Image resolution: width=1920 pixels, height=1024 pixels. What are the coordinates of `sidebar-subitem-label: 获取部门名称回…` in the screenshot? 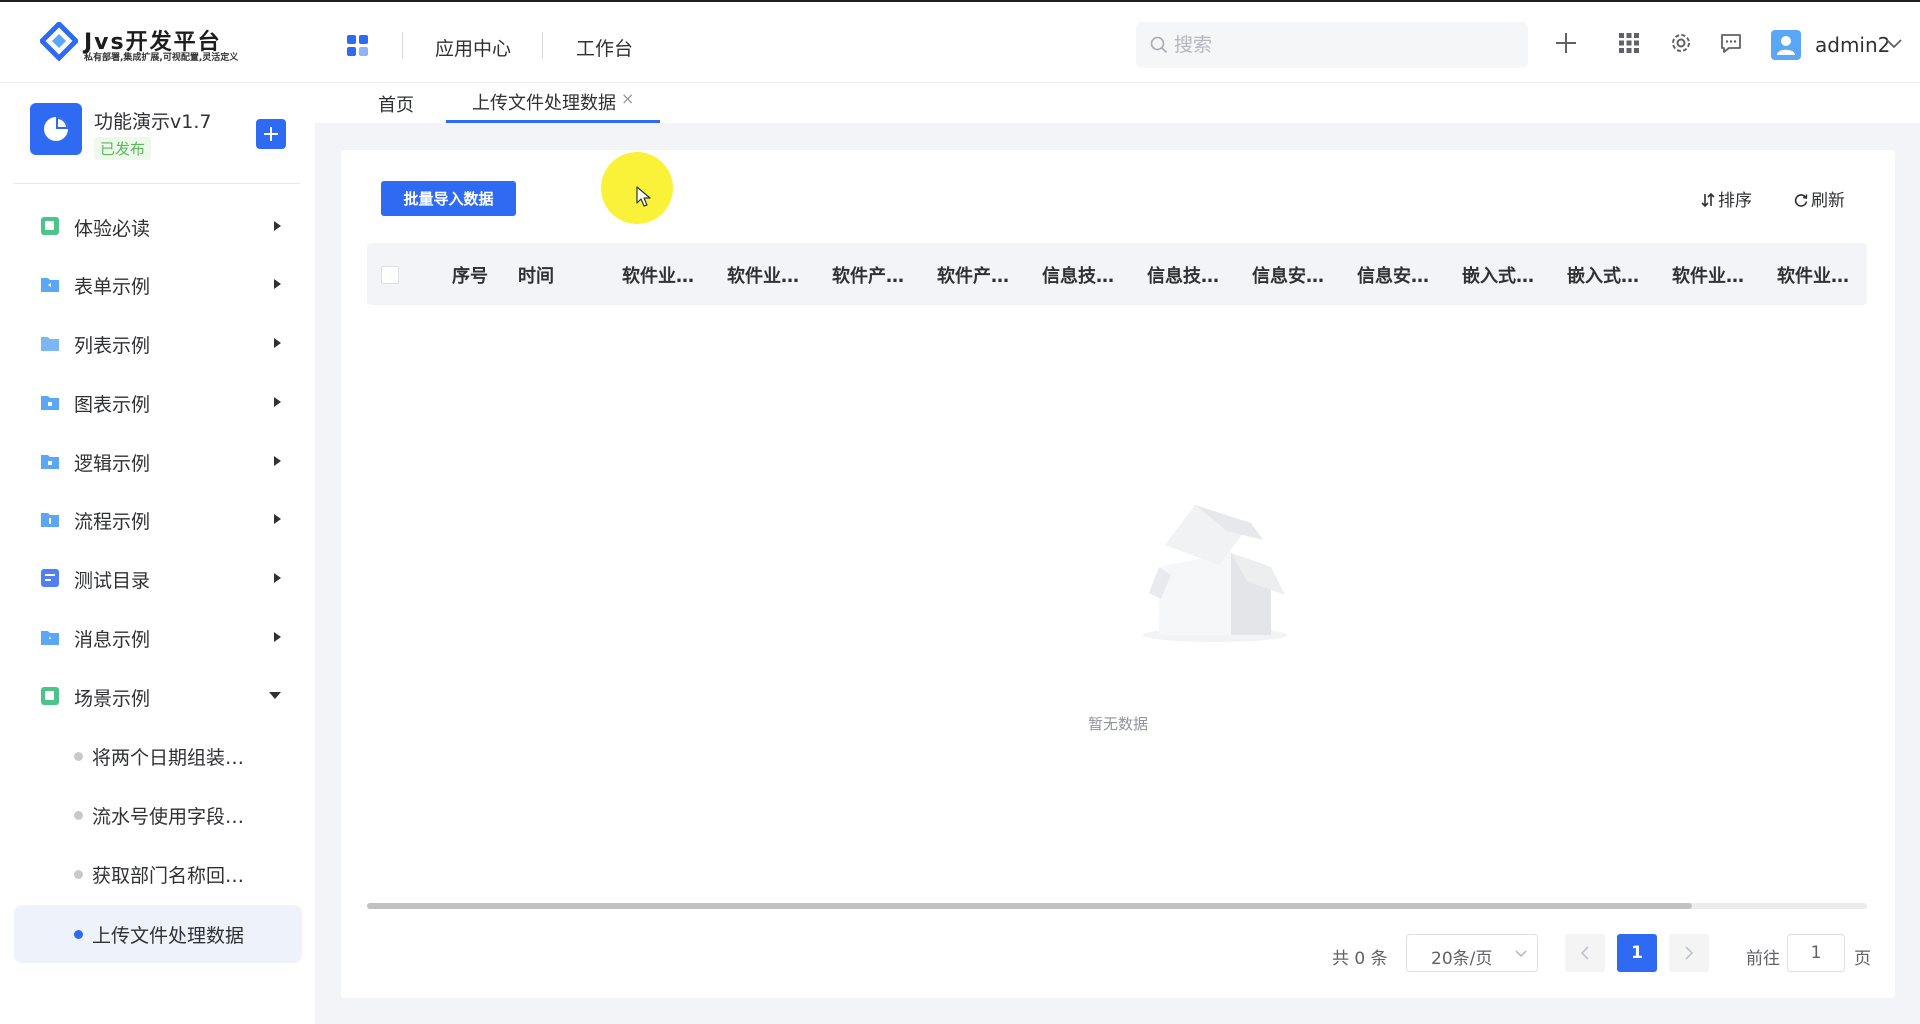 It's located at (168, 876).